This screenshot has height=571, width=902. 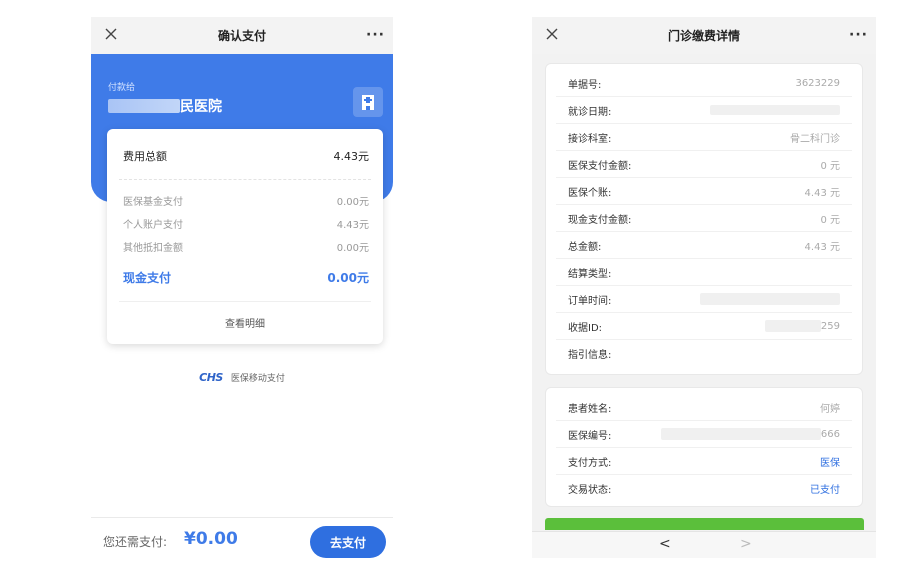 What do you see at coordinates (211, 377) in the screenshot?
I see `chs-logo: CHS` at bounding box center [211, 377].